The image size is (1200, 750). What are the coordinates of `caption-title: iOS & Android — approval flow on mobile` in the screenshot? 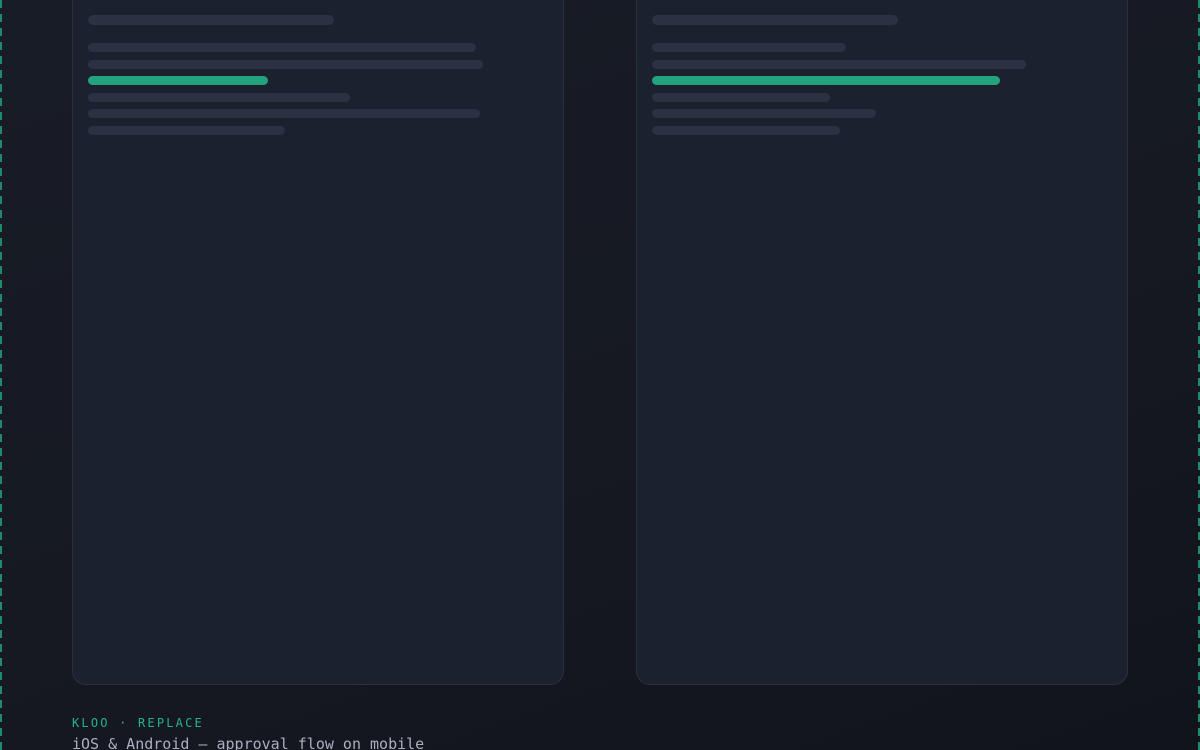 It's located at (248, 742).